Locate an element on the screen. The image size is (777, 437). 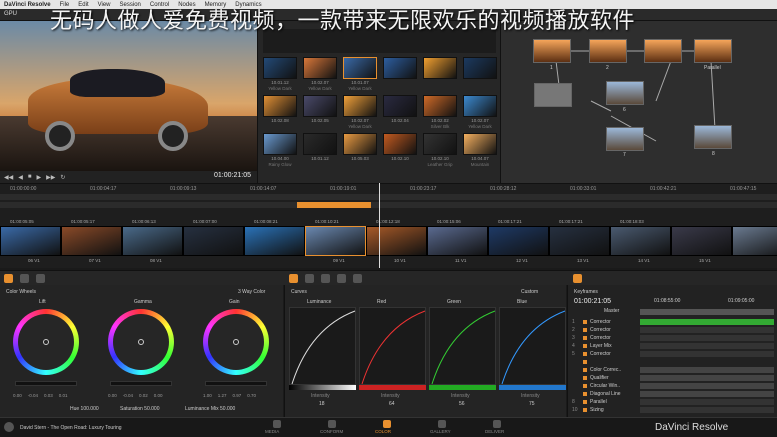
color-wheel-gain is located at coordinates (236, 342).